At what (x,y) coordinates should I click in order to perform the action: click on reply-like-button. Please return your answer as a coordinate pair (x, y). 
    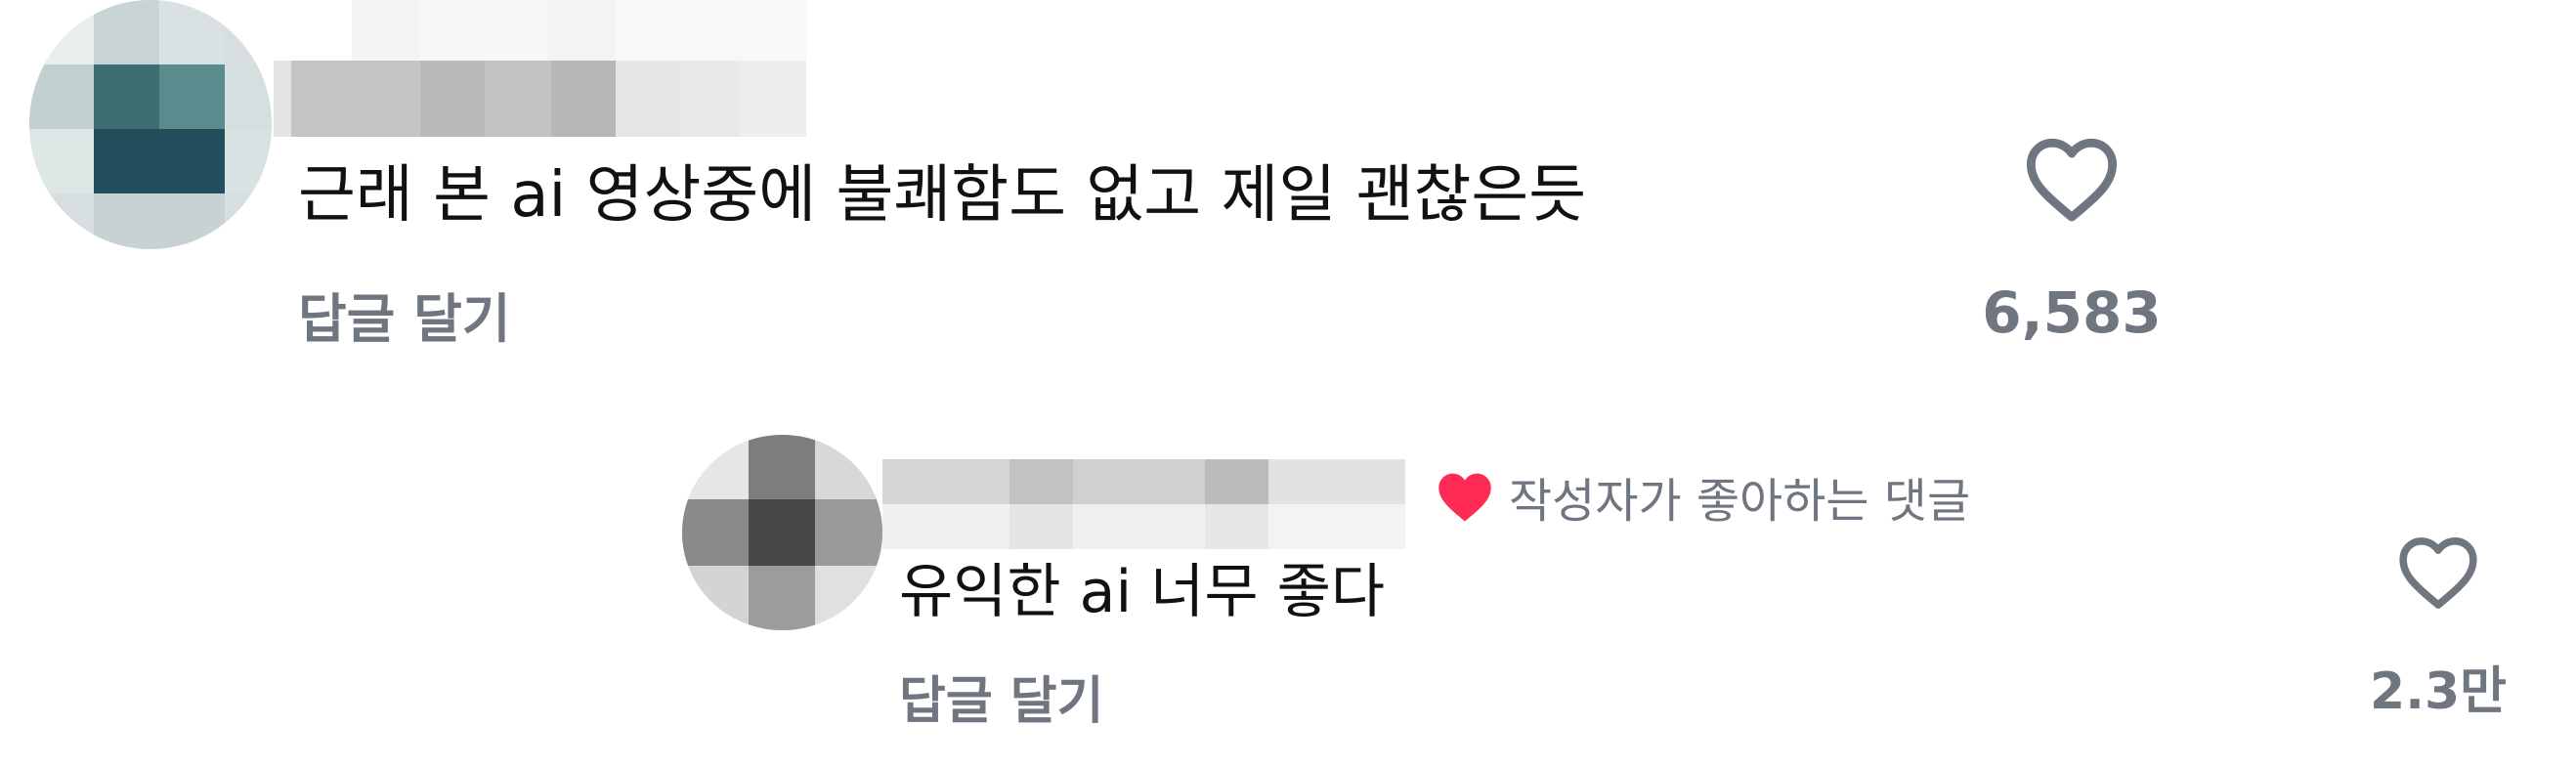
    Looking at the image, I should click on (2438, 572).